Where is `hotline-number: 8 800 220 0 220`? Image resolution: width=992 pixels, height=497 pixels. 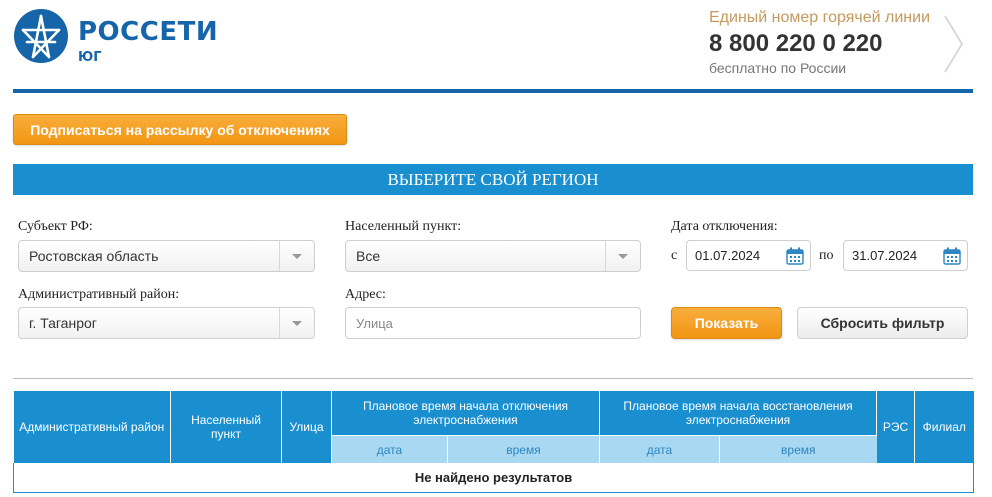
hotline-number: 8 800 220 0 220 is located at coordinates (834, 44).